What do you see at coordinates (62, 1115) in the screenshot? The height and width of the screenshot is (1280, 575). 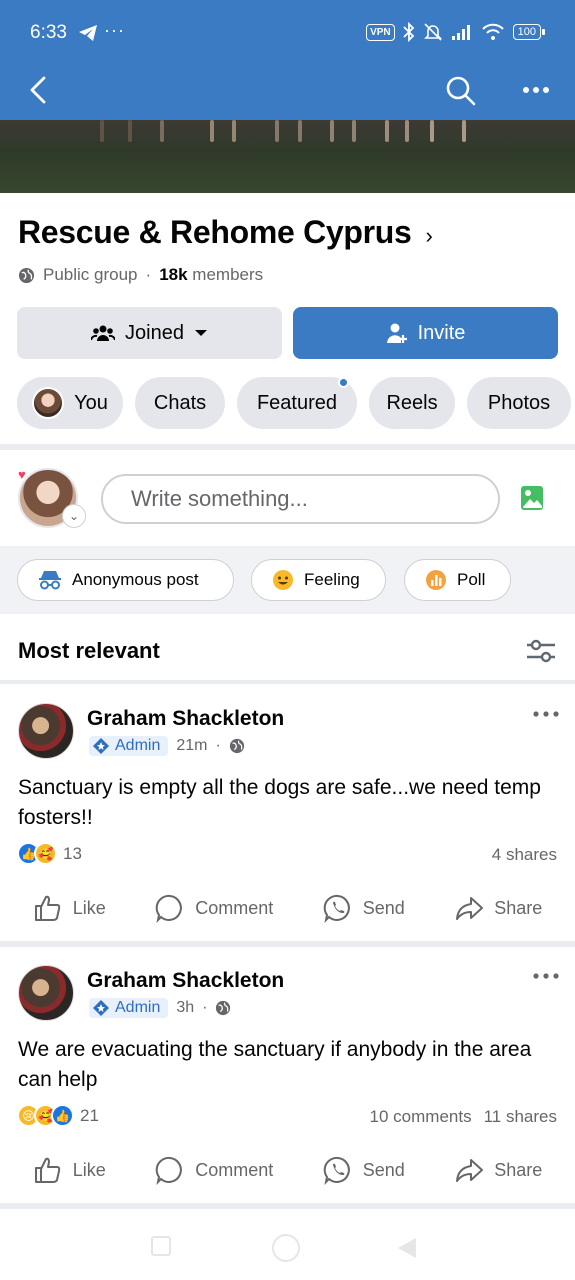 I see `like-reaction-icon: 👍` at bounding box center [62, 1115].